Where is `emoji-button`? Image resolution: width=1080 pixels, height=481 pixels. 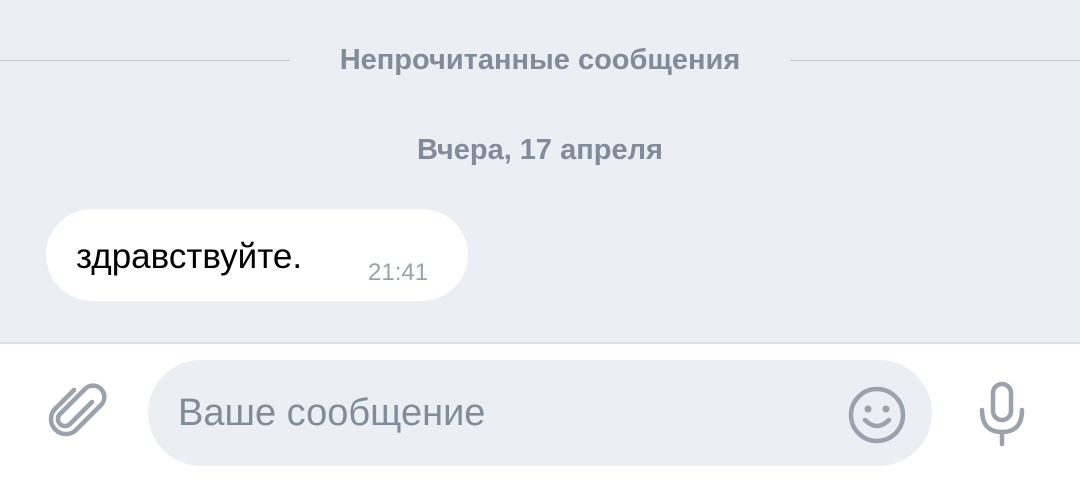 emoji-button is located at coordinates (877, 415).